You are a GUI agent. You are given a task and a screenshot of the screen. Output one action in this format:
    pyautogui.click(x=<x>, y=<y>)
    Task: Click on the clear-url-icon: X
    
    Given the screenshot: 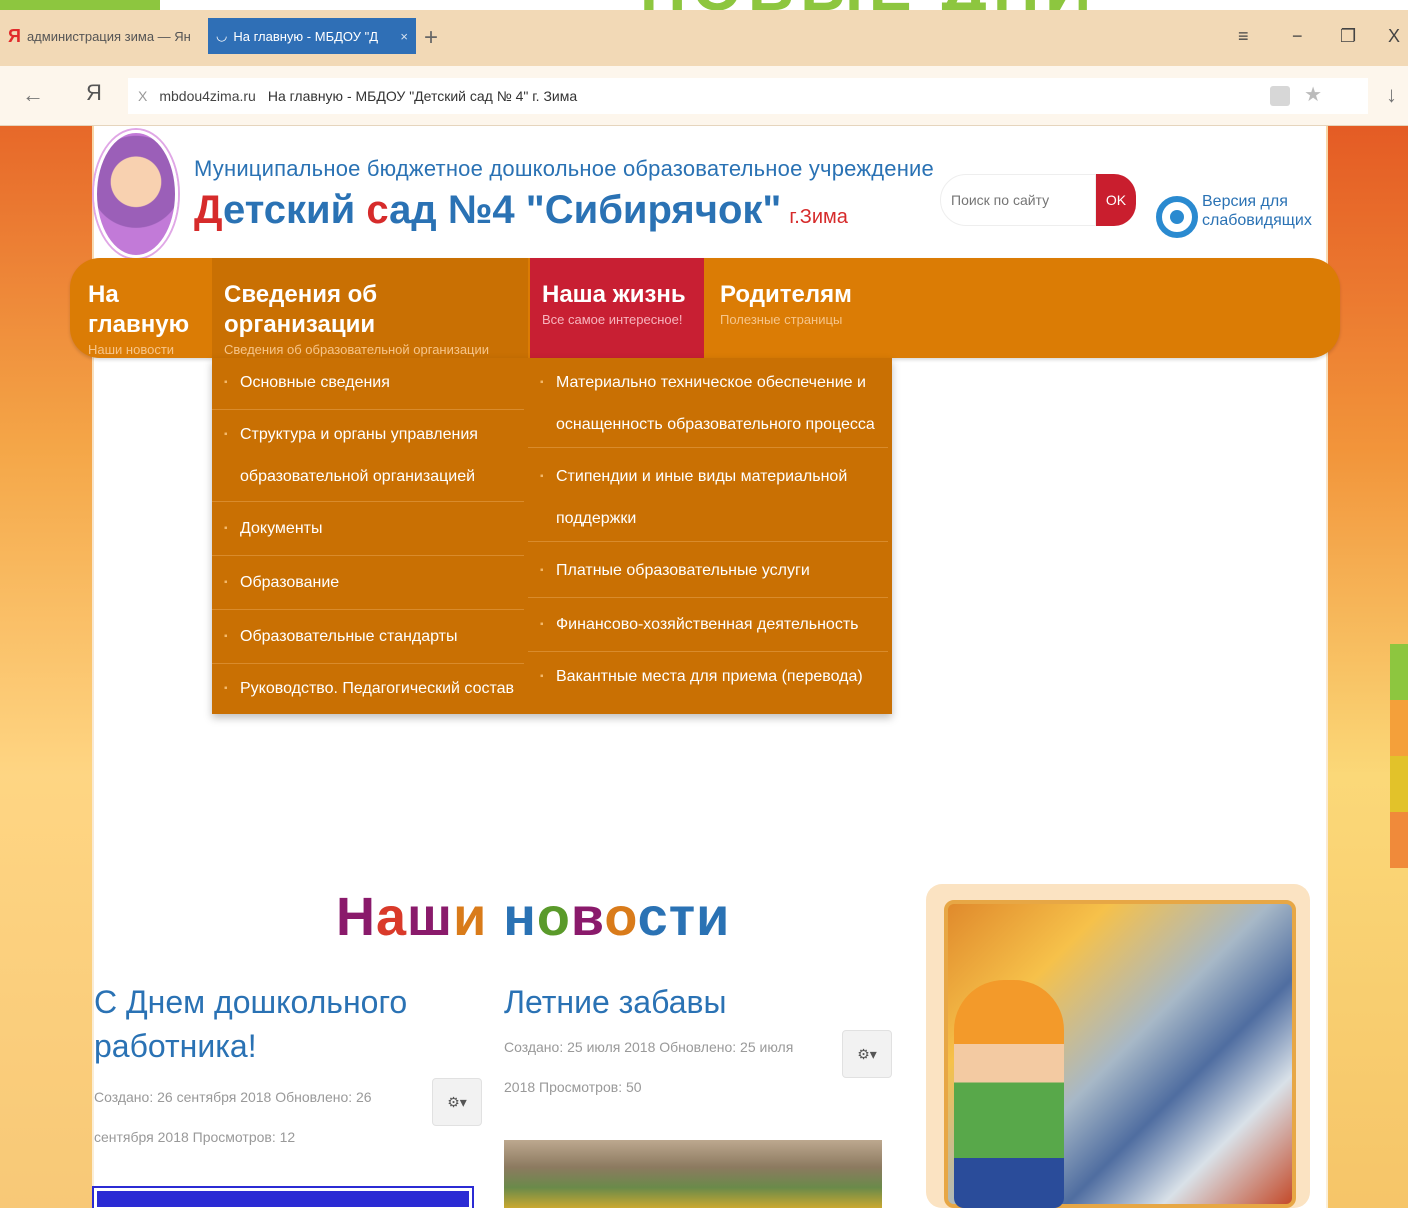 What is the action you would take?
    pyautogui.click(x=142, y=96)
    